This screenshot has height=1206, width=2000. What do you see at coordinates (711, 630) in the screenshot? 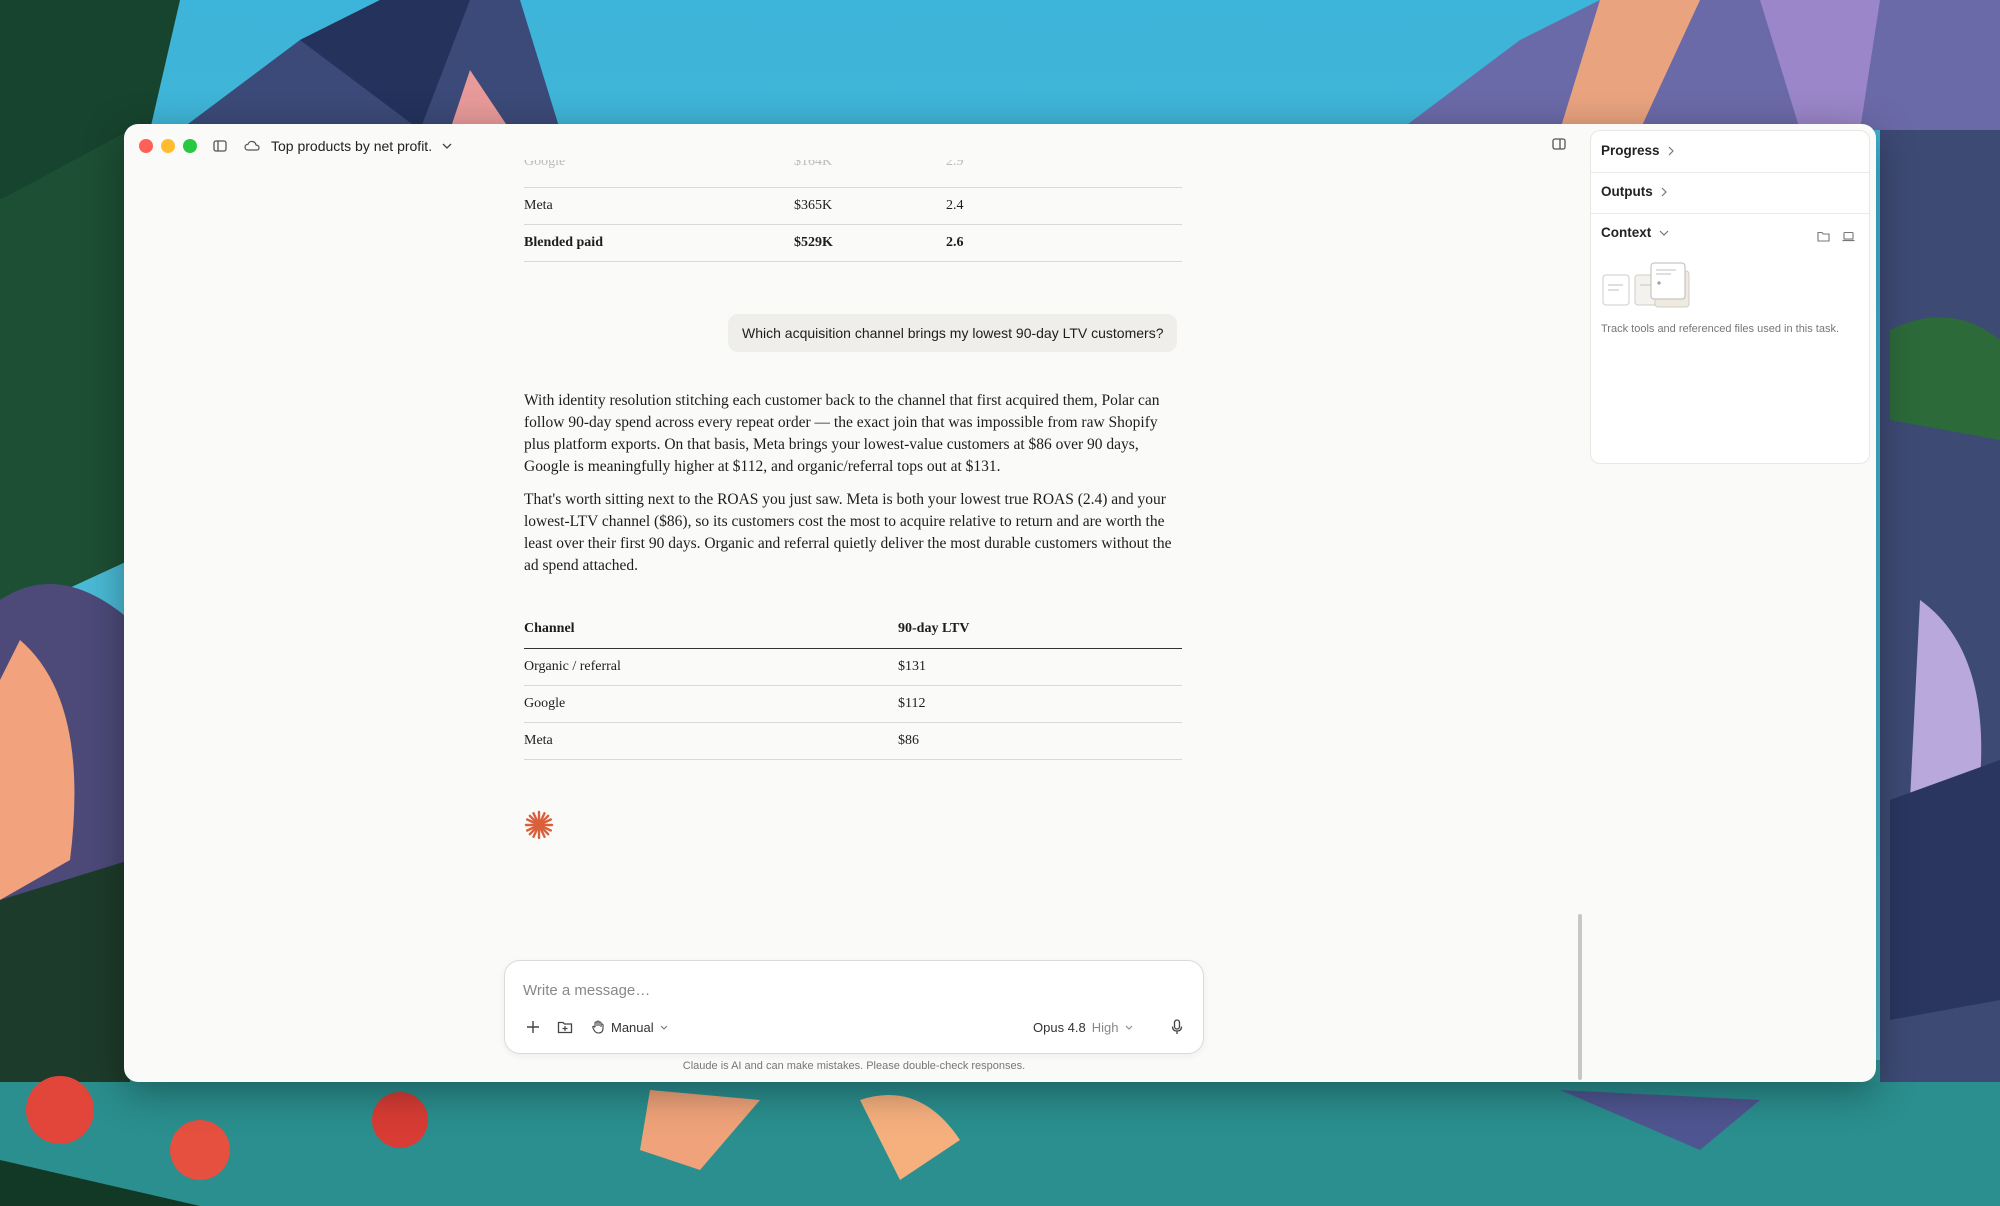
I see `column-header: Channel` at bounding box center [711, 630].